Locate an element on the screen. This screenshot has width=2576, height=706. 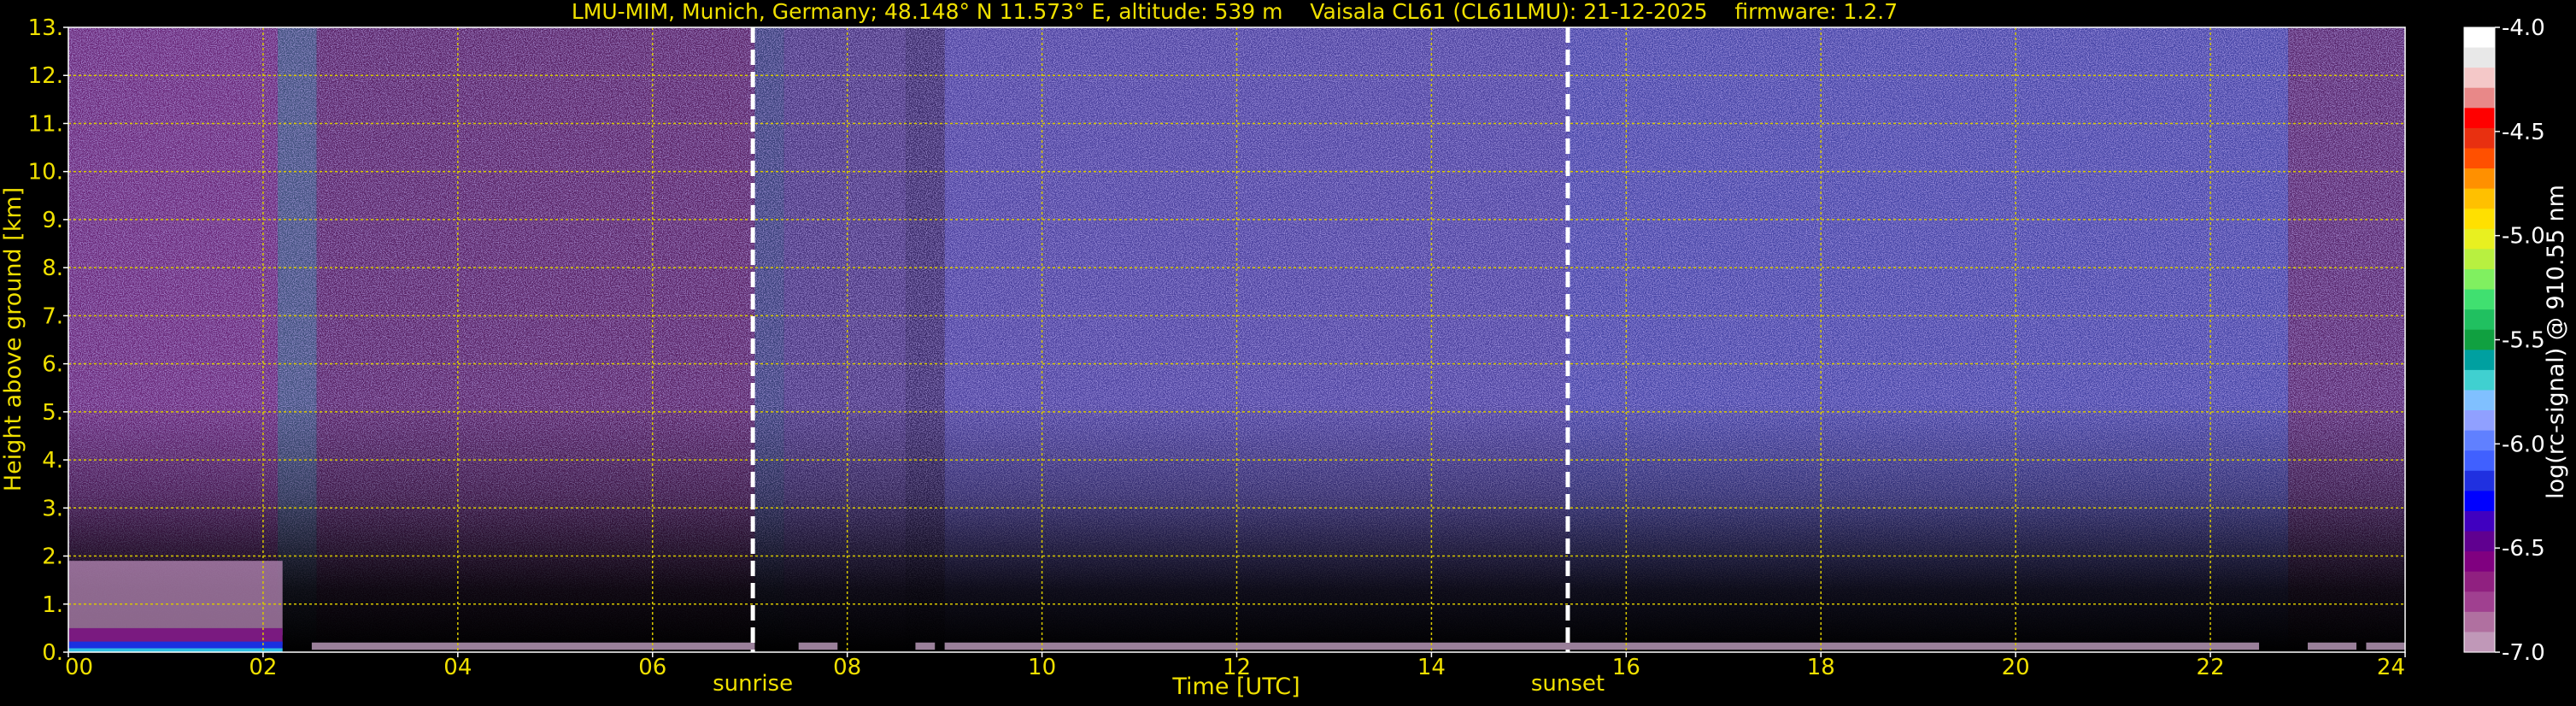
y-tick-label: 0. is located at coordinates (52, 653).